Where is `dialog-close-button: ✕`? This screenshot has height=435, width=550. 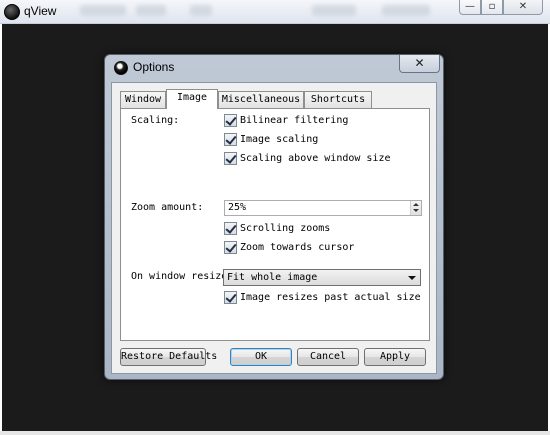
dialog-close-button: ✕ is located at coordinates (419, 64).